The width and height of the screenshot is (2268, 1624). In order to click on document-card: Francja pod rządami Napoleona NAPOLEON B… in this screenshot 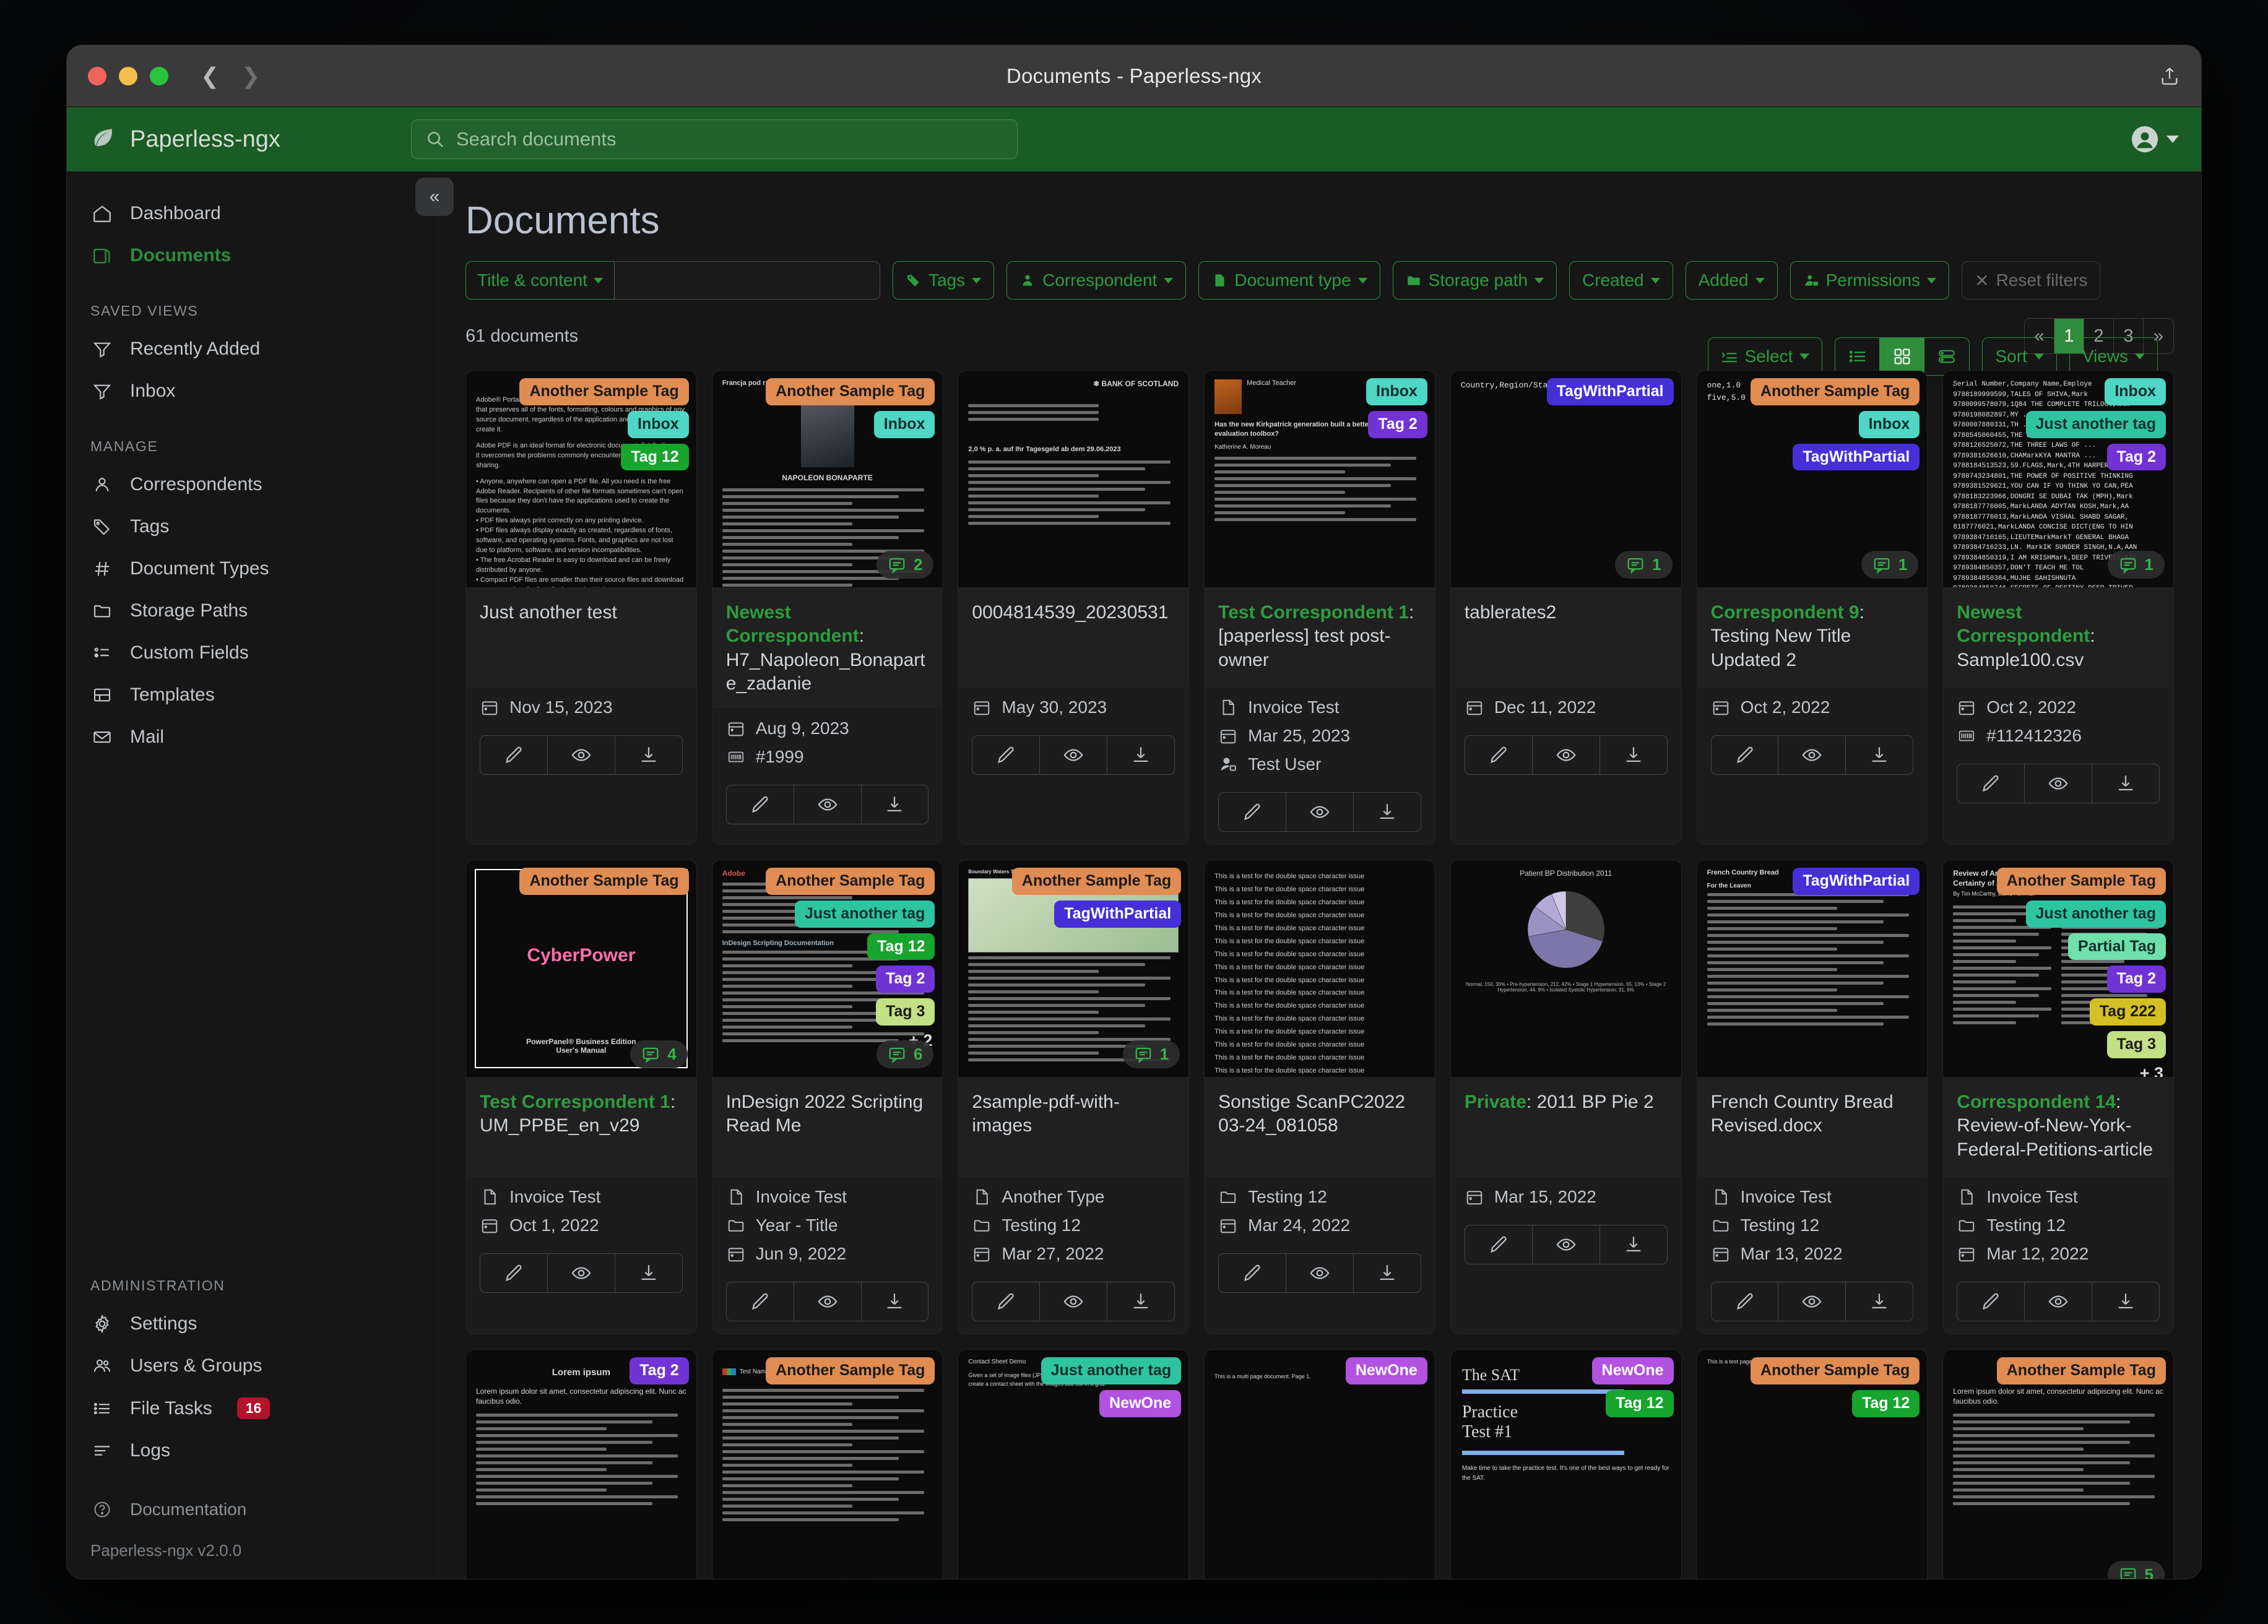, I will do `click(827, 607)`.